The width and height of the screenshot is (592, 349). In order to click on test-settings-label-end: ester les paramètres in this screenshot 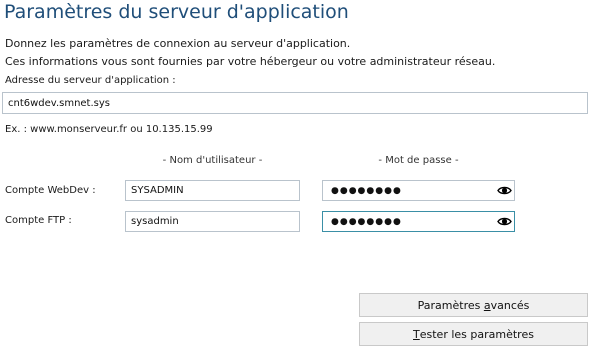, I will do `click(476, 334)`.